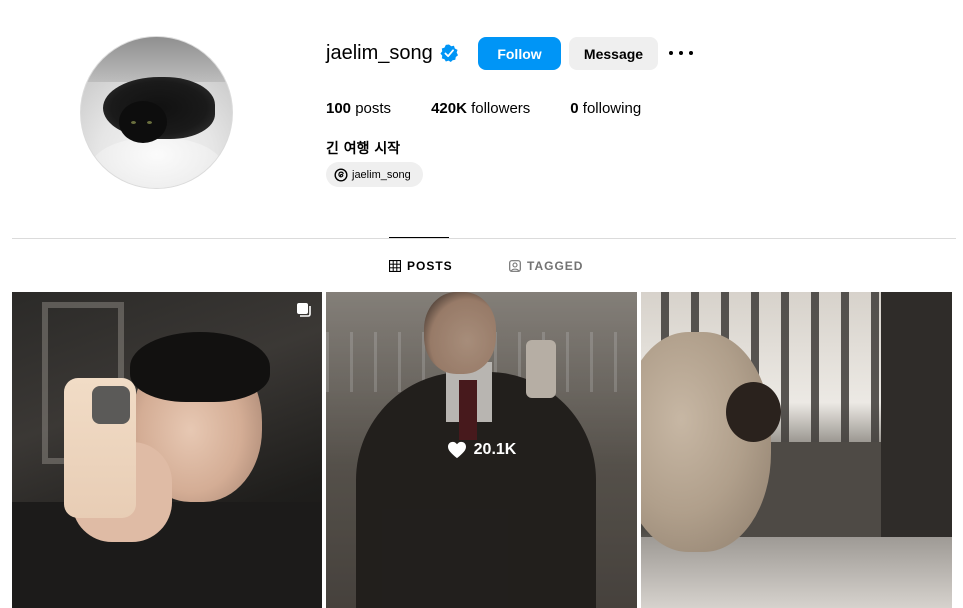 Image resolution: width=963 pixels, height=608 pixels. I want to click on message-button: Message, so click(613, 53).